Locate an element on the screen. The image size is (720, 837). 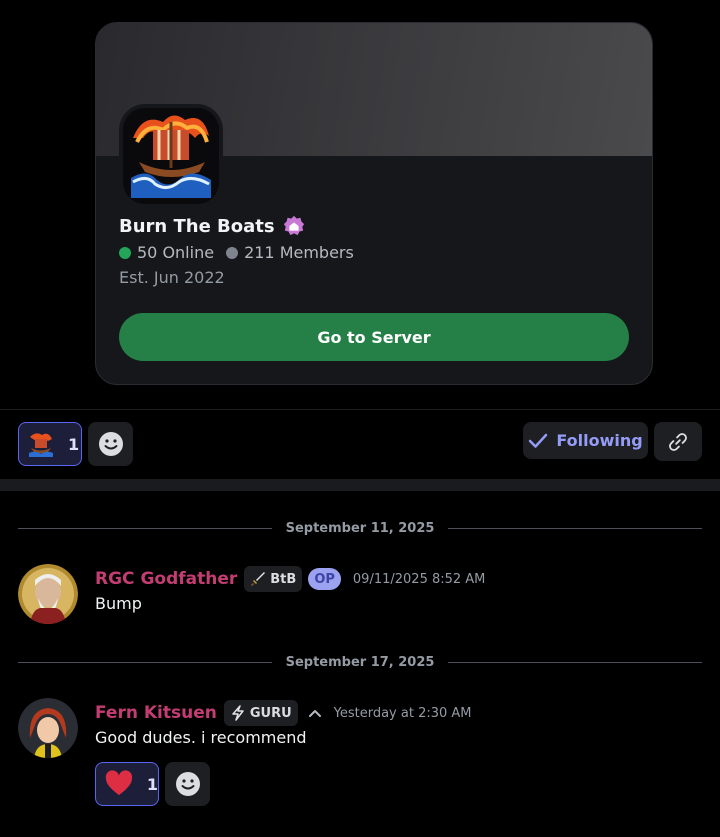
message-text: Bump is located at coordinates (118, 603).